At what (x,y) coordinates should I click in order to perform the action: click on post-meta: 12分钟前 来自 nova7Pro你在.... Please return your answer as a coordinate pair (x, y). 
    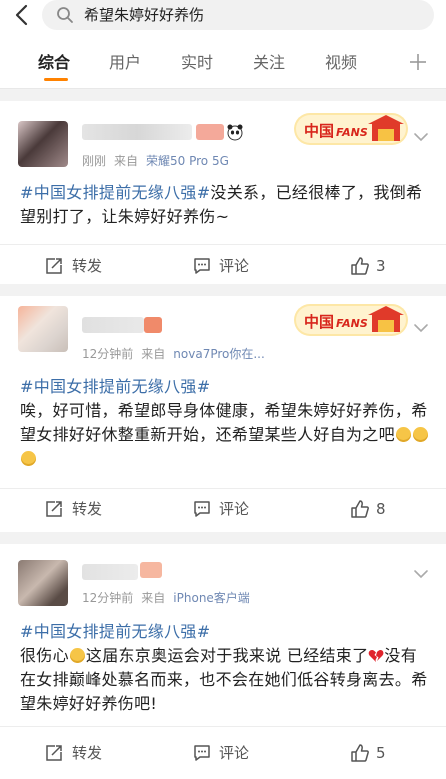
    Looking at the image, I should click on (173, 354).